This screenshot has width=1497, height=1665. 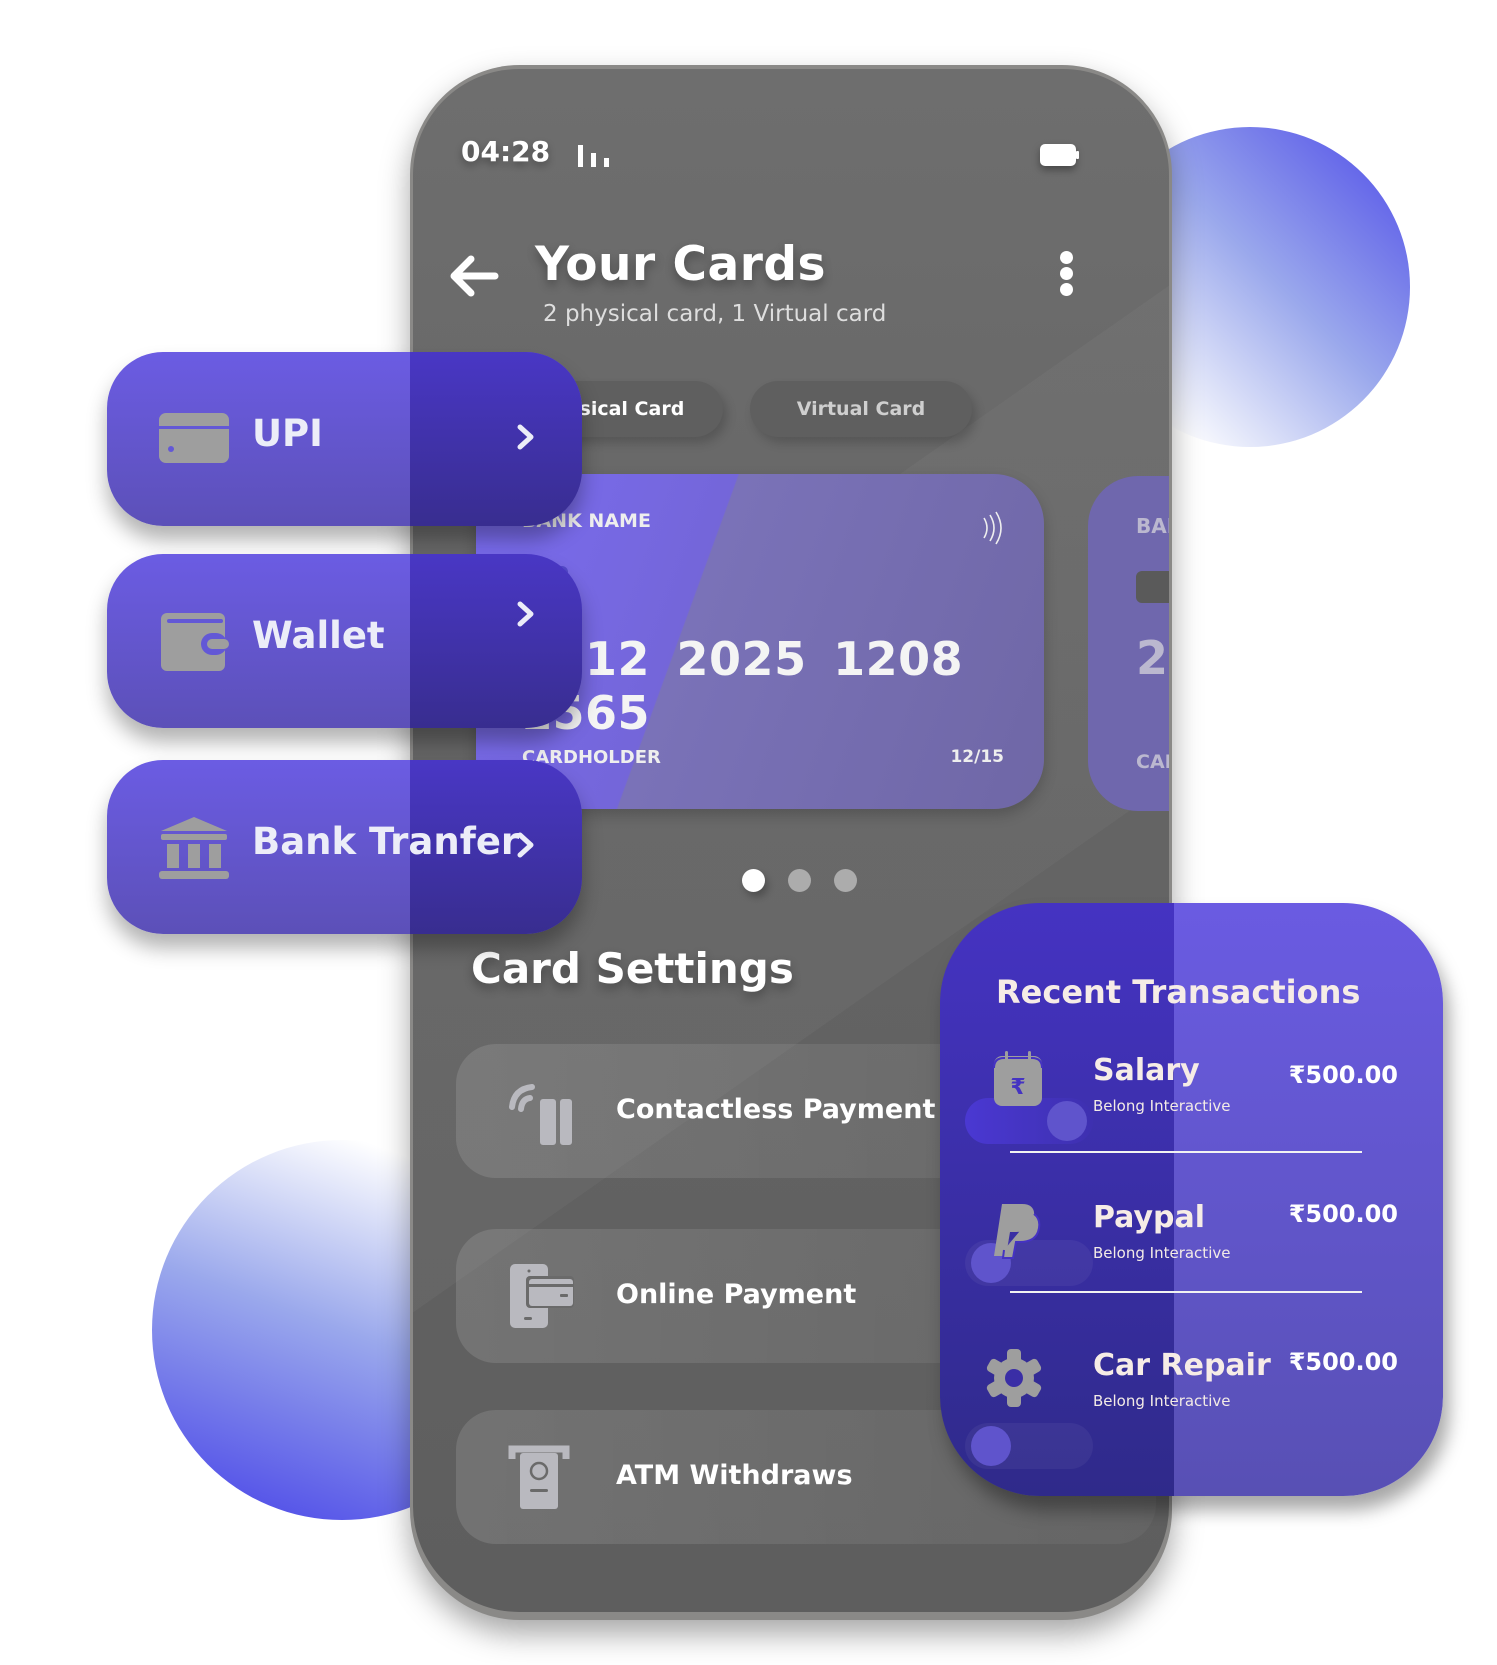 I want to click on transaction-name: Salary, so click(x=1146, y=1070).